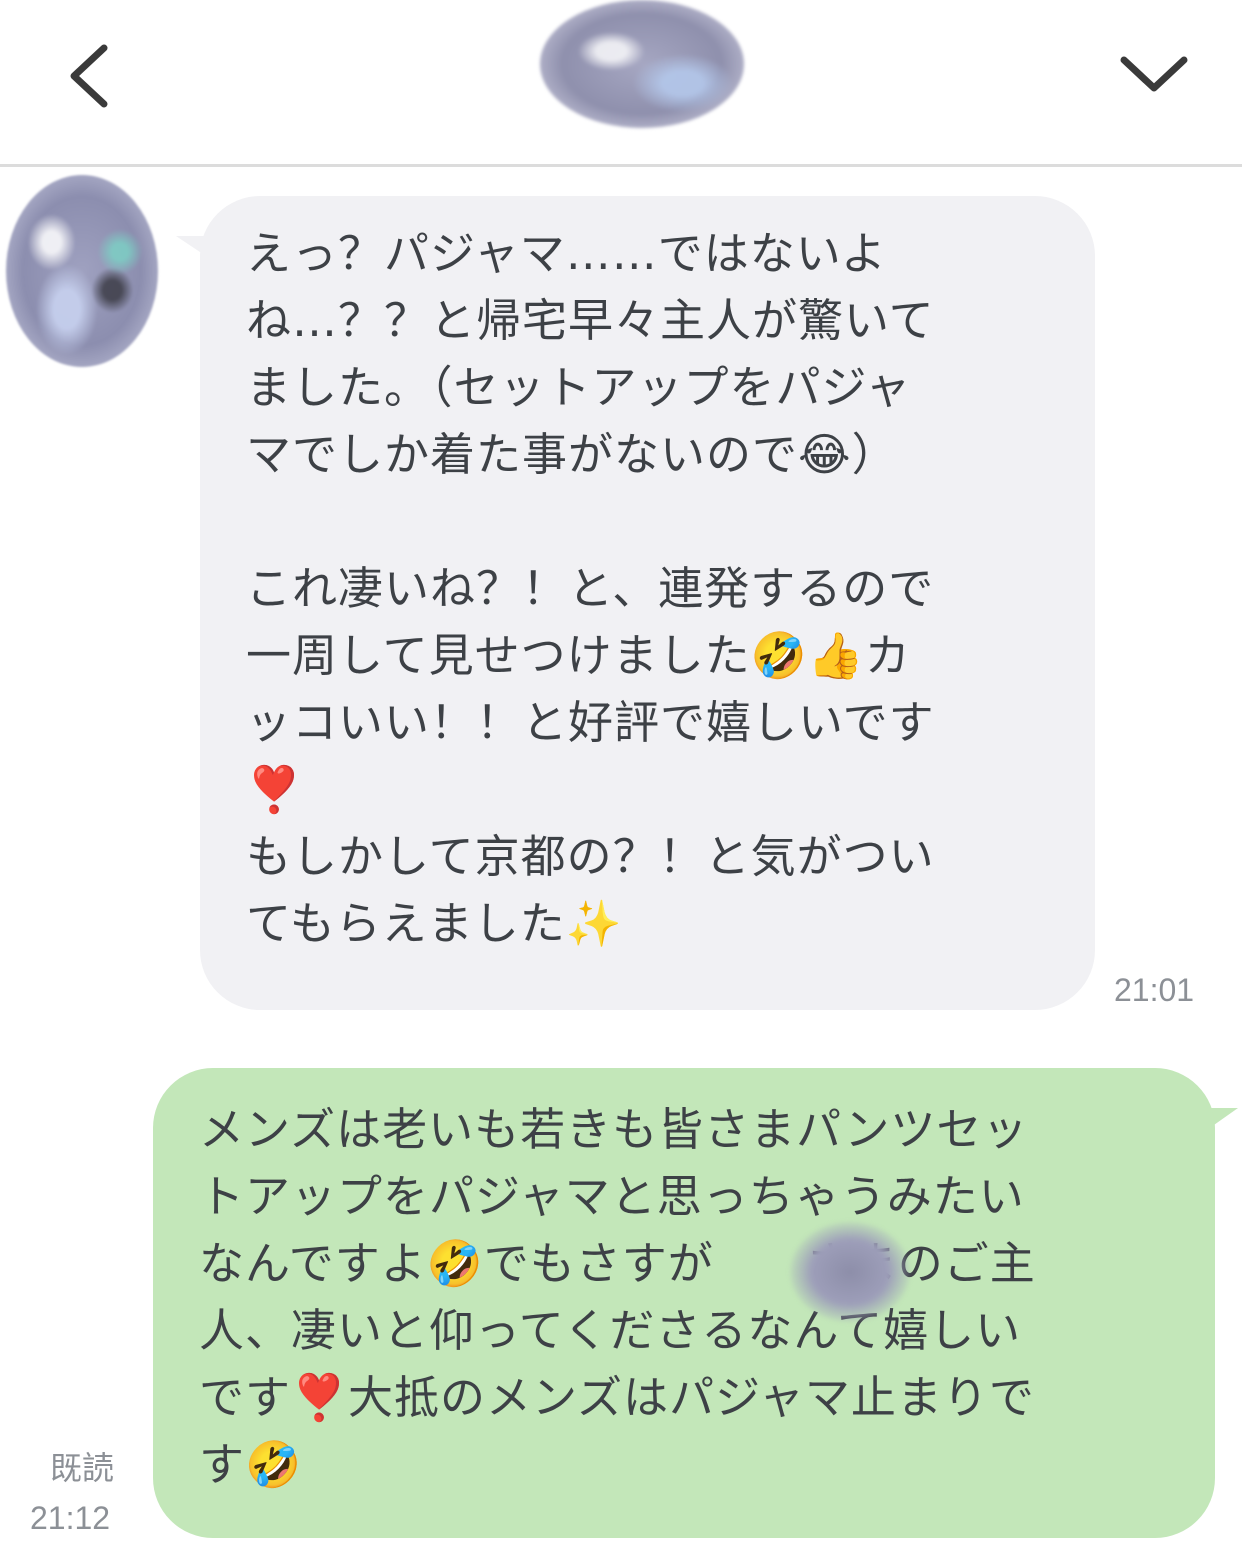 The height and width of the screenshot is (1567, 1242). I want to click on read-receipt: 既読, so click(82, 1468).